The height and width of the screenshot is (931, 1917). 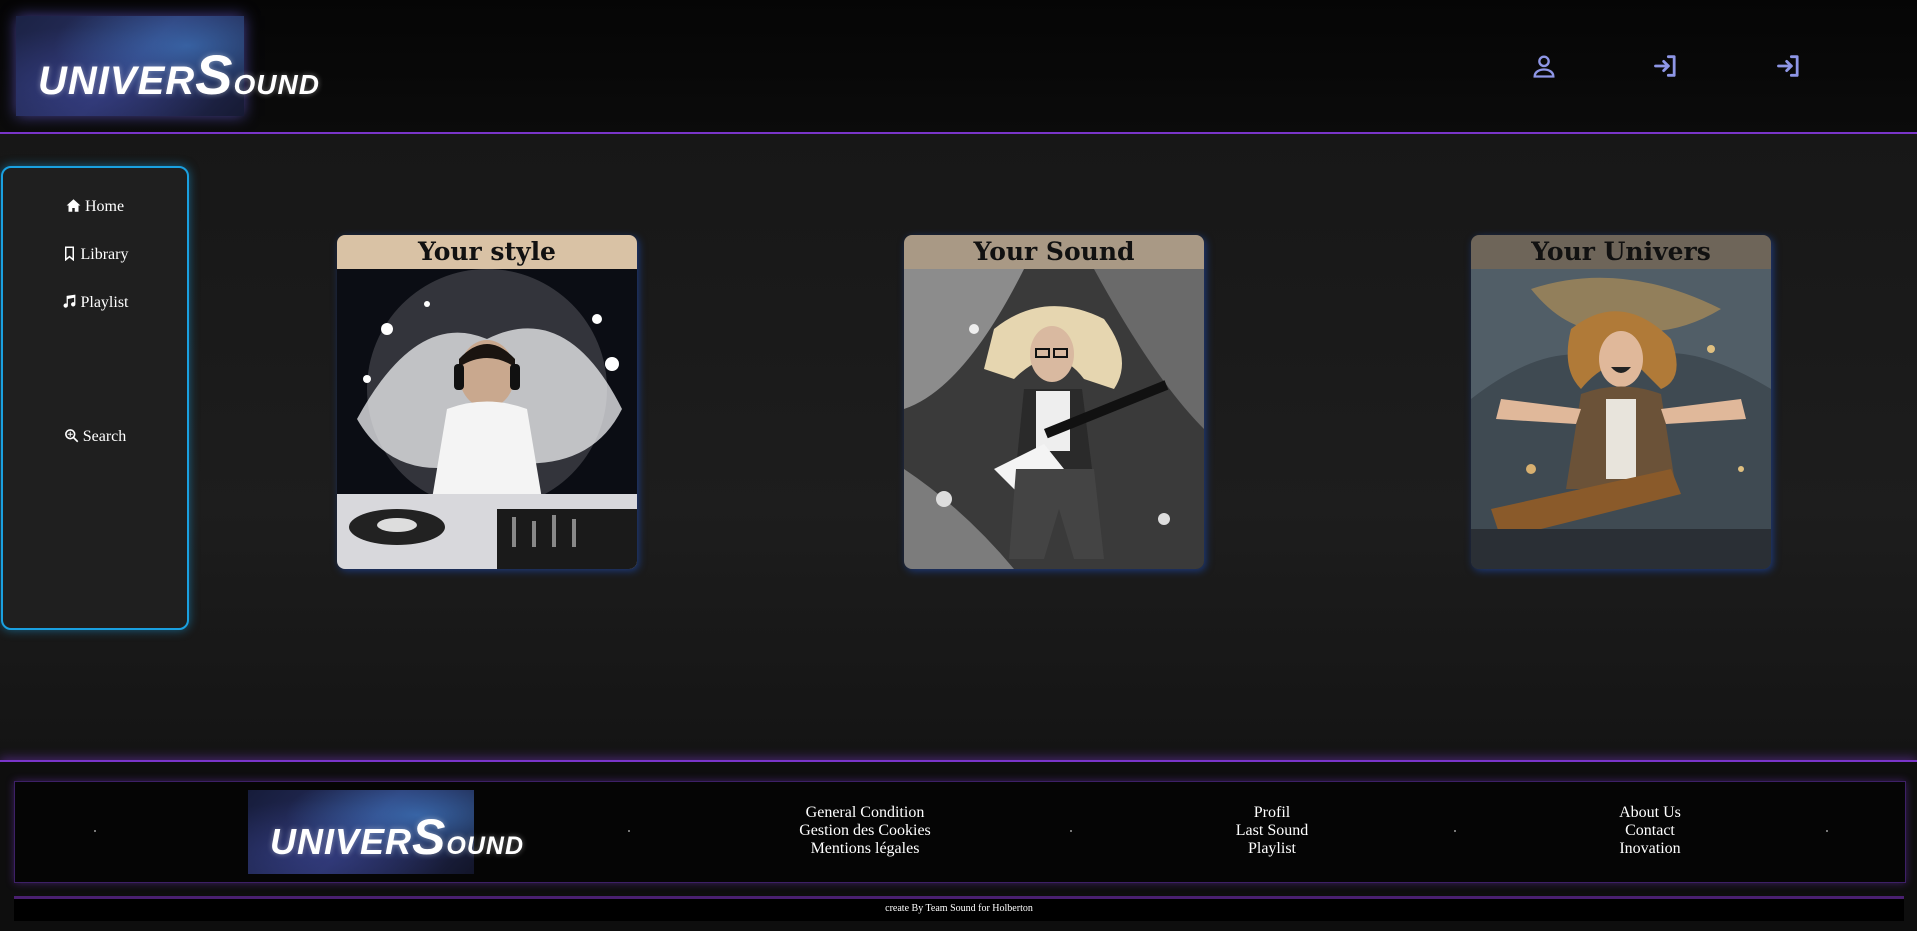 I want to click on credit-bar: create By Team Sound for Holberton, so click(x=959, y=908).